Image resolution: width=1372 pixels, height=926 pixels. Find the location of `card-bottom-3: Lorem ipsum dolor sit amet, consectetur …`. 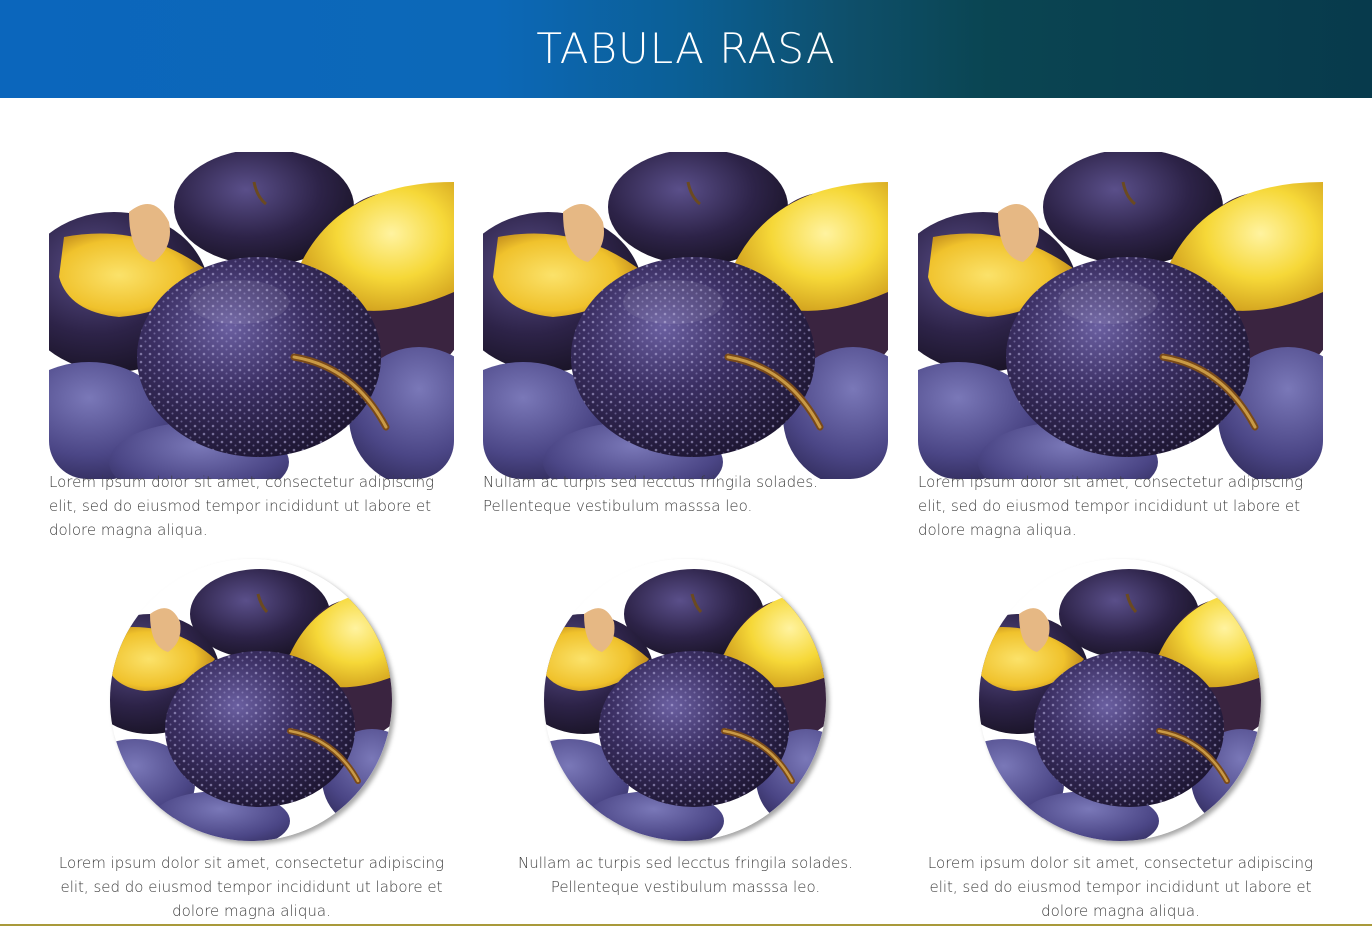

card-bottom-3: Lorem ipsum dolor sit amet, consectetur … is located at coordinates (1120, 741).